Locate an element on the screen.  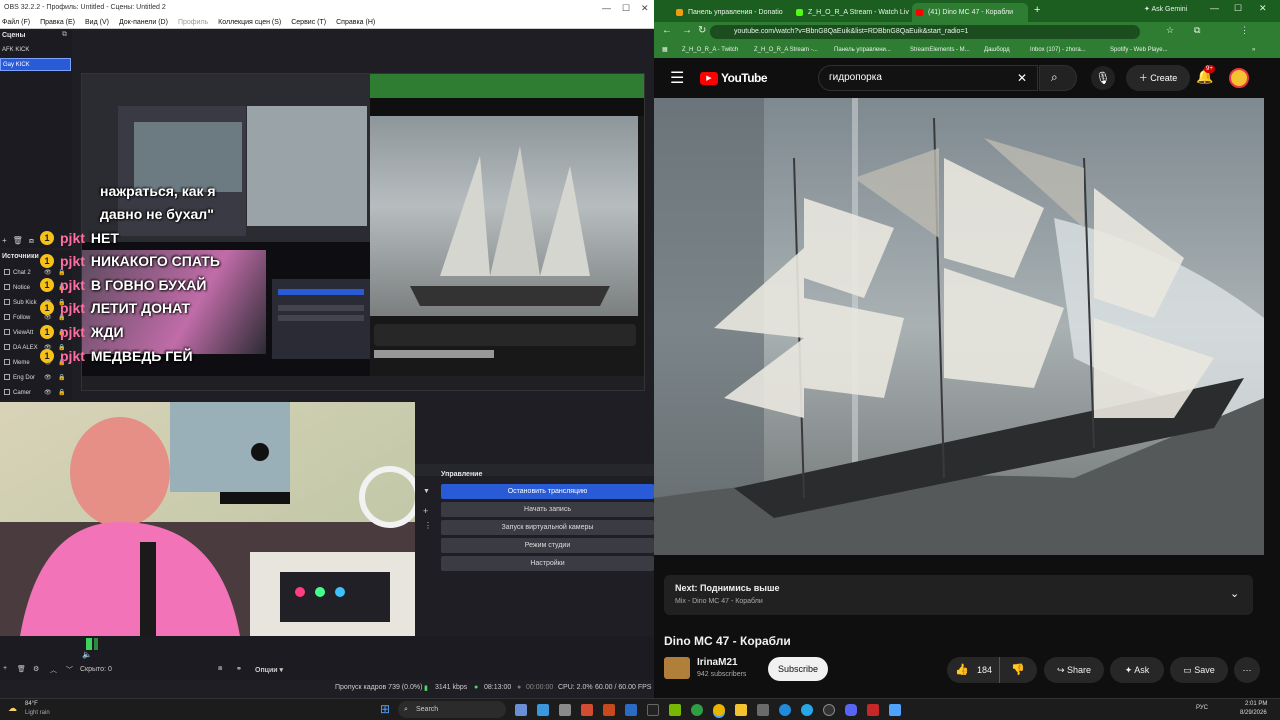
forward-icon: → is located at coordinates (687, 30).